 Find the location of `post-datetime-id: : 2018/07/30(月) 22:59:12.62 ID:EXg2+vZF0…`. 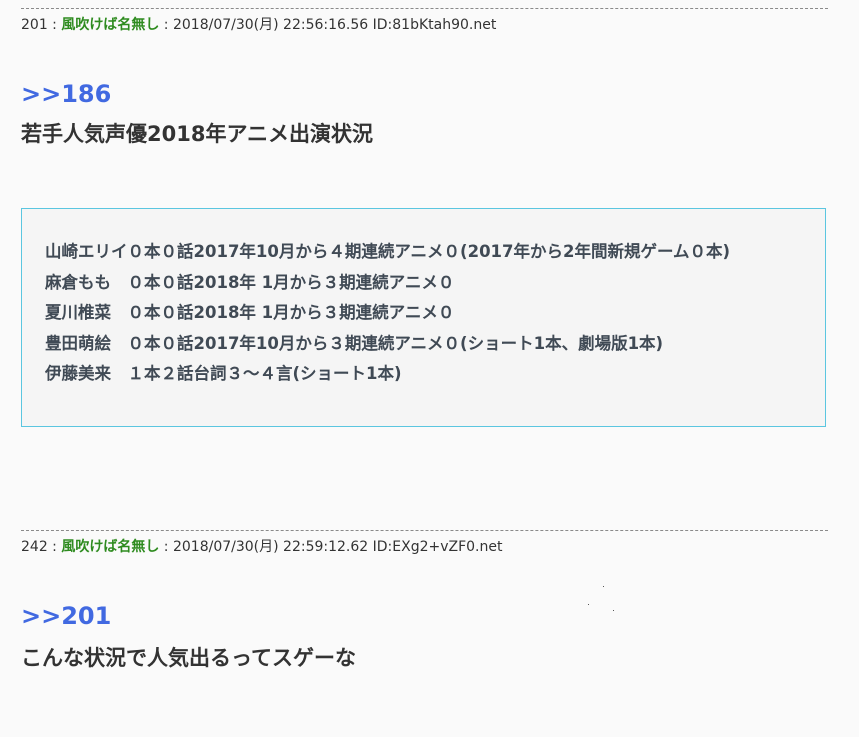

post-datetime-id: : 2018/07/30(月) 22:59:12.62 ID:EXg2+vZF0… is located at coordinates (331, 547).